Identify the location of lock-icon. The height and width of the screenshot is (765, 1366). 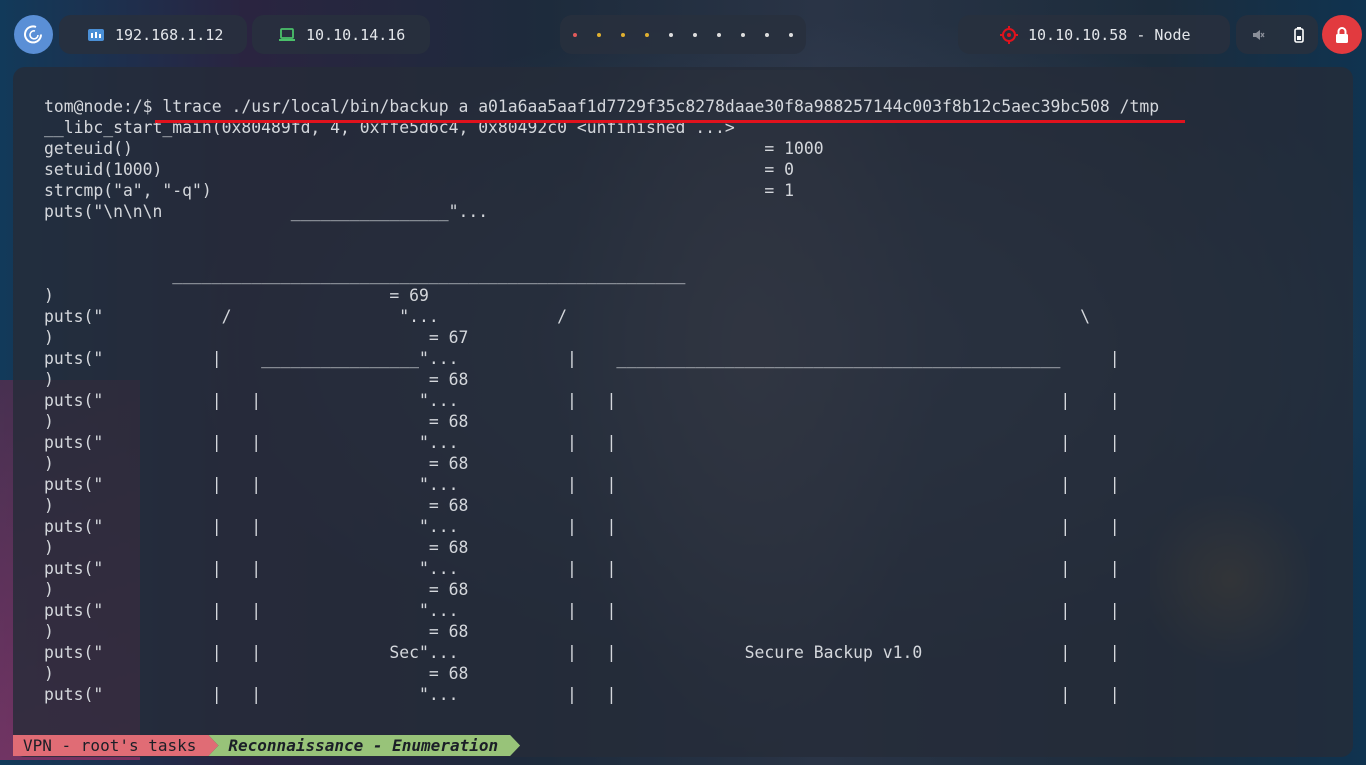
(1342, 34).